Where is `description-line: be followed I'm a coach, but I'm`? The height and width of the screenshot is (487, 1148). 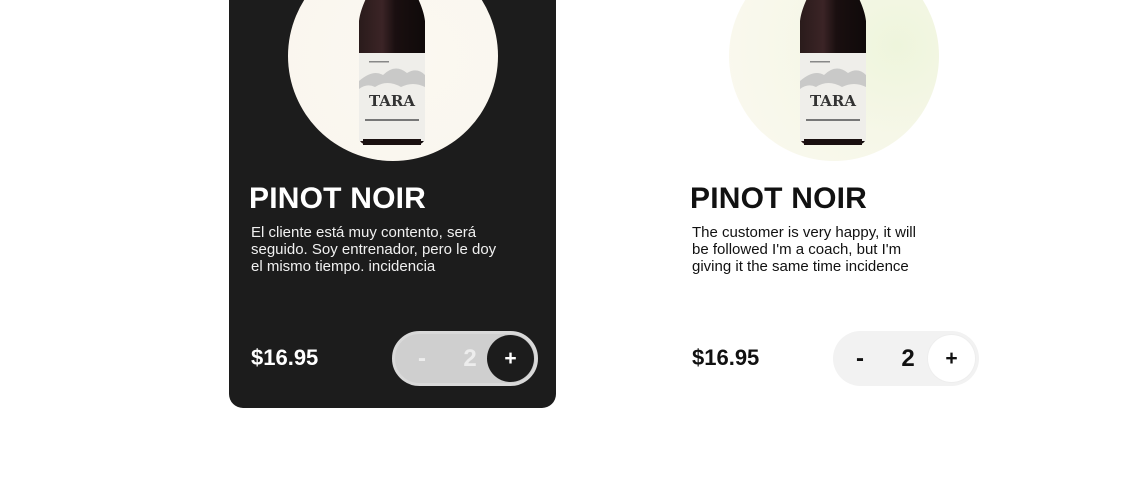 description-line: be followed I'm a coach, but I'm is located at coordinates (797, 249).